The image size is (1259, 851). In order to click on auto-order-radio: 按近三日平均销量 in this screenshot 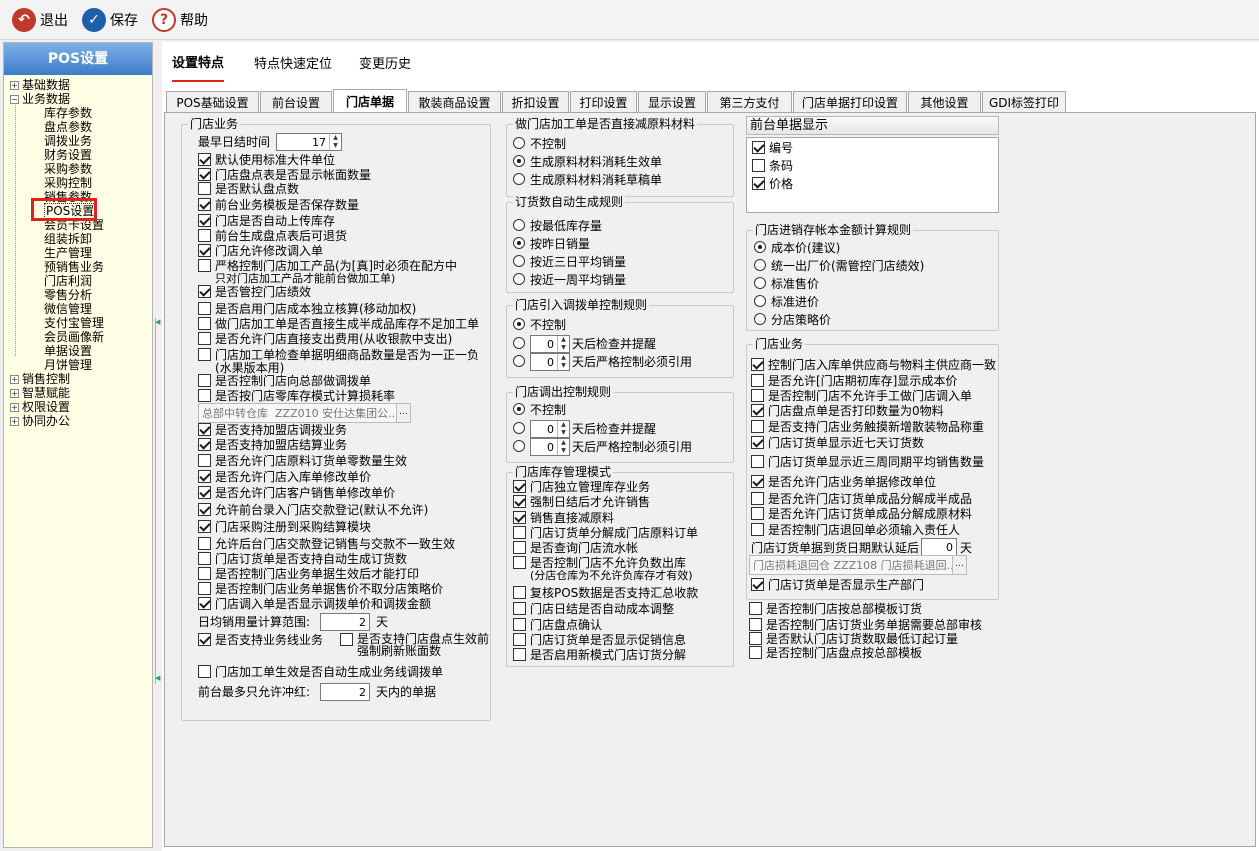, I will do `click(569, 262)`.